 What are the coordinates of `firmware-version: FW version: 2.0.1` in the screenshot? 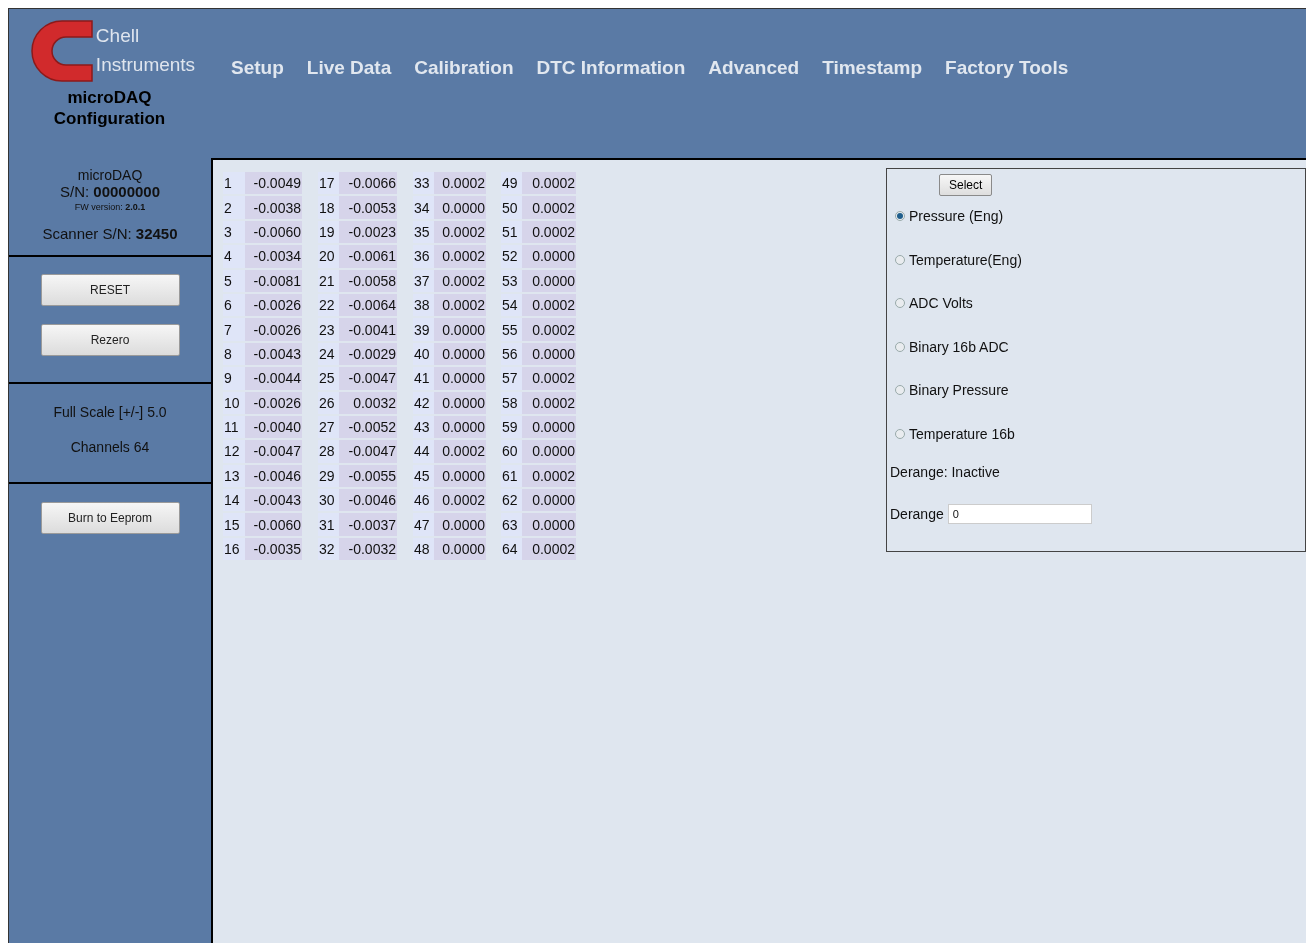 It's located at (110, 207).